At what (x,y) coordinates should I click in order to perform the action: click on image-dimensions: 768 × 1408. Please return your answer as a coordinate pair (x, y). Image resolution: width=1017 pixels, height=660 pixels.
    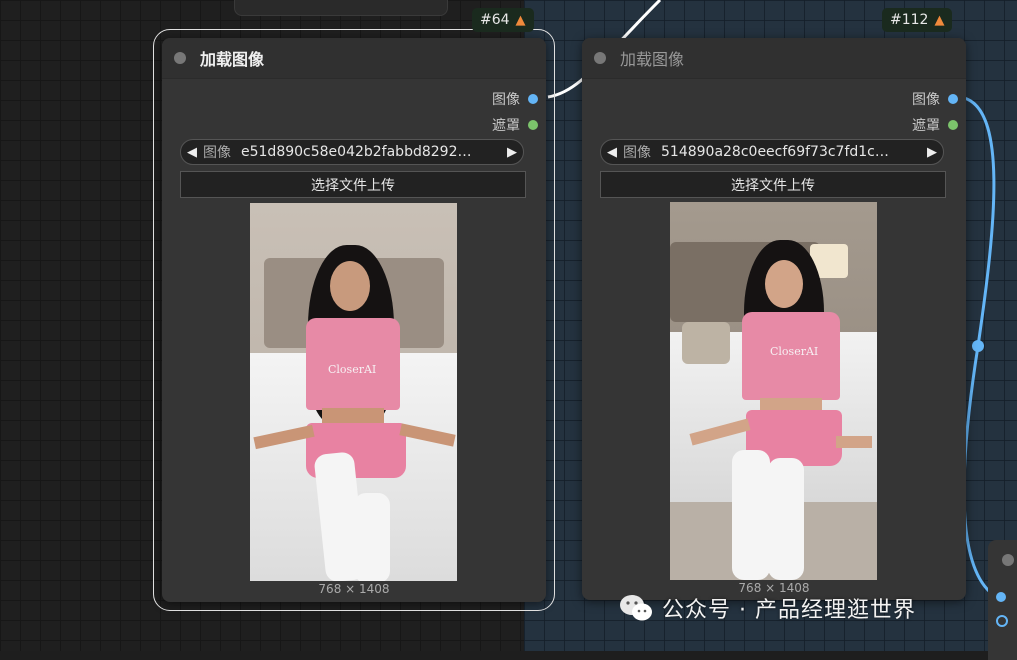
    Looking at the image, I should click on (354, 589).